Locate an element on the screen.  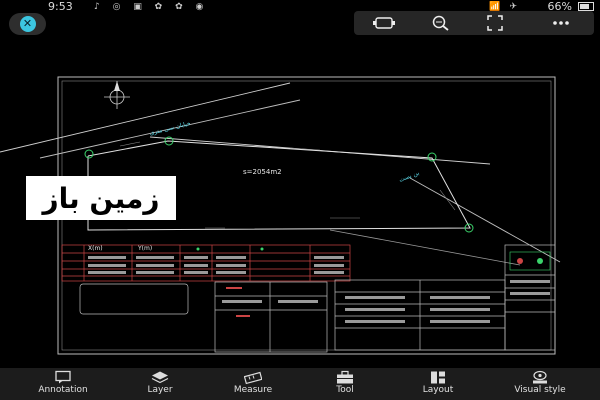
status-time: 9:53 is located at coordinates (60, 6).